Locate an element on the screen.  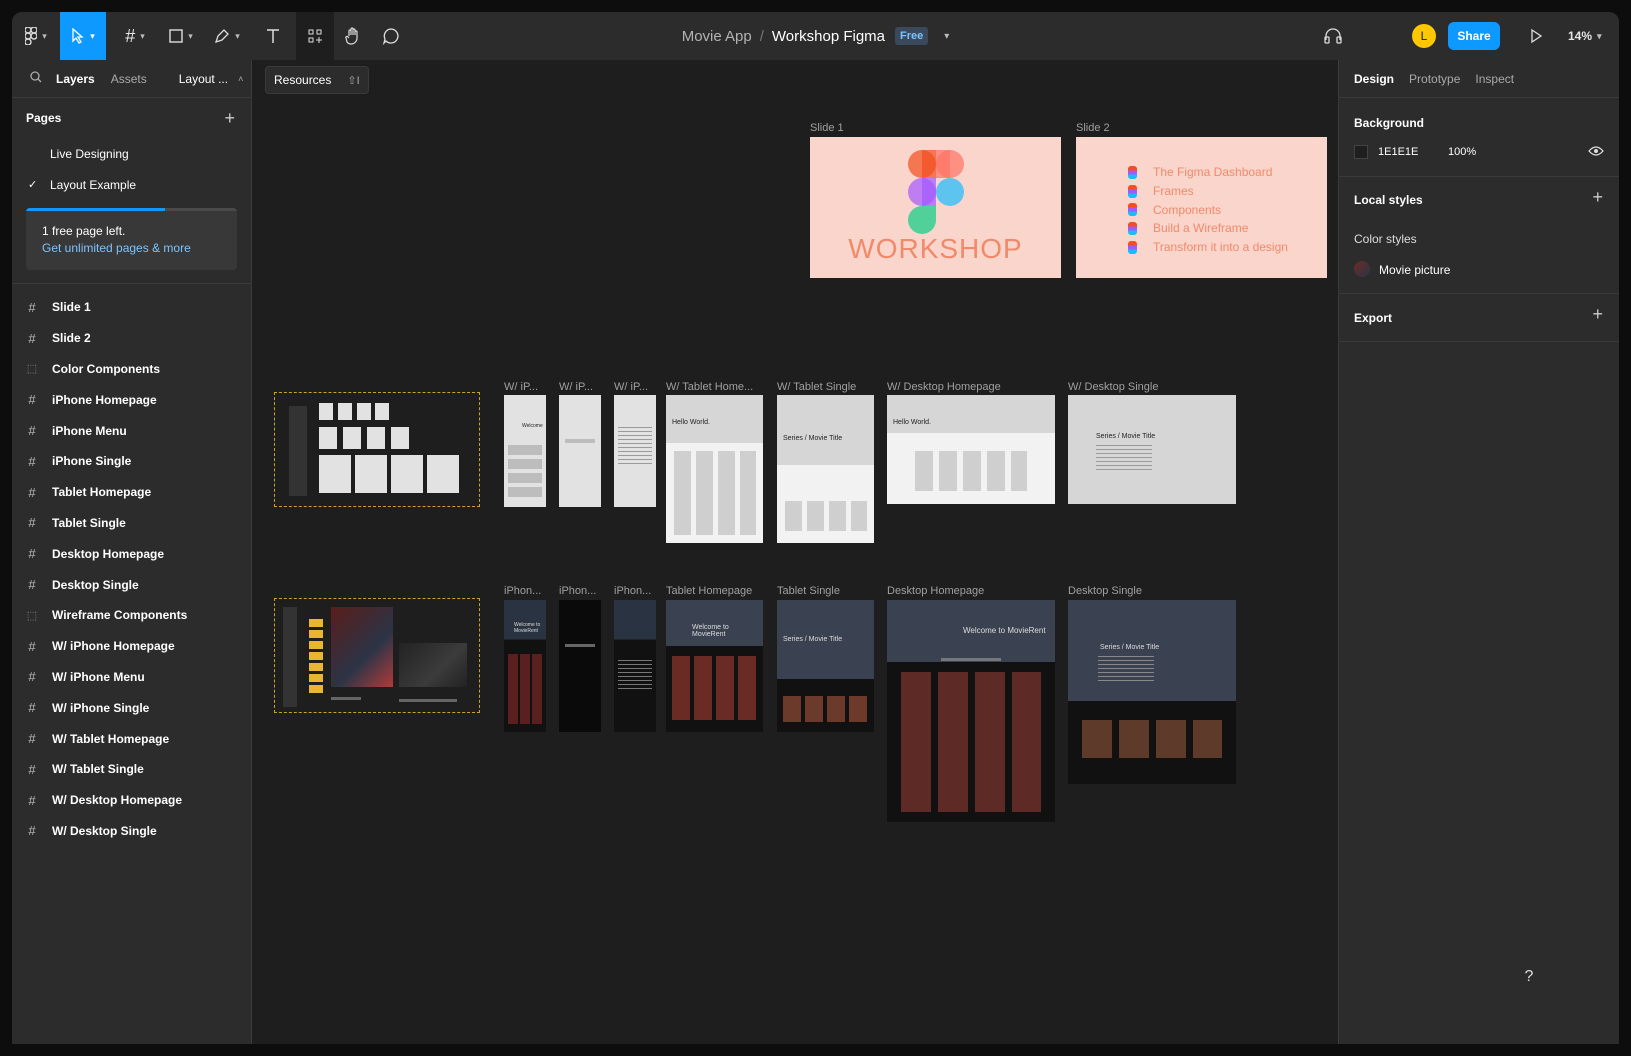
background-opacity-input: 100% is located at coordinates (1462, 152).